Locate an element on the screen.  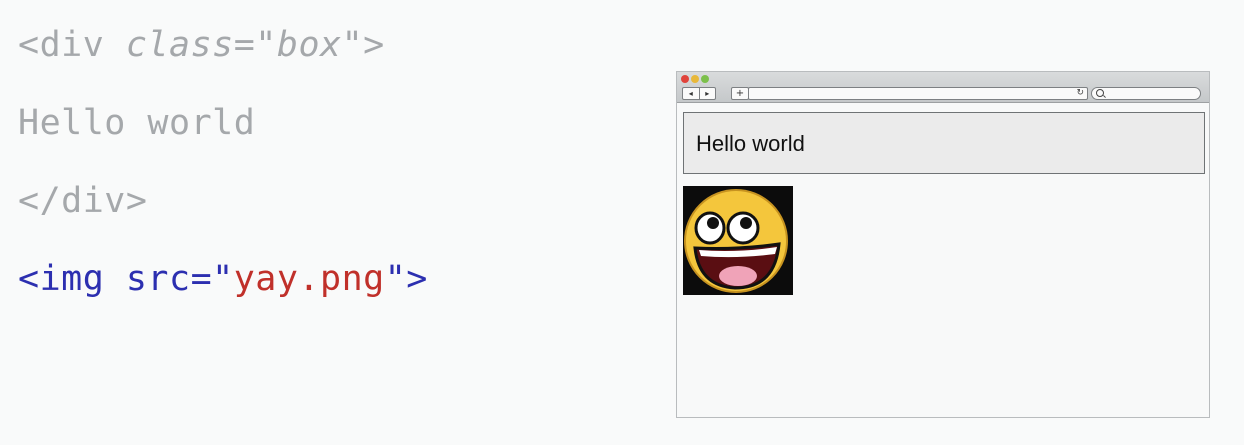
close-window-icon is located at coordinates (685, 79).